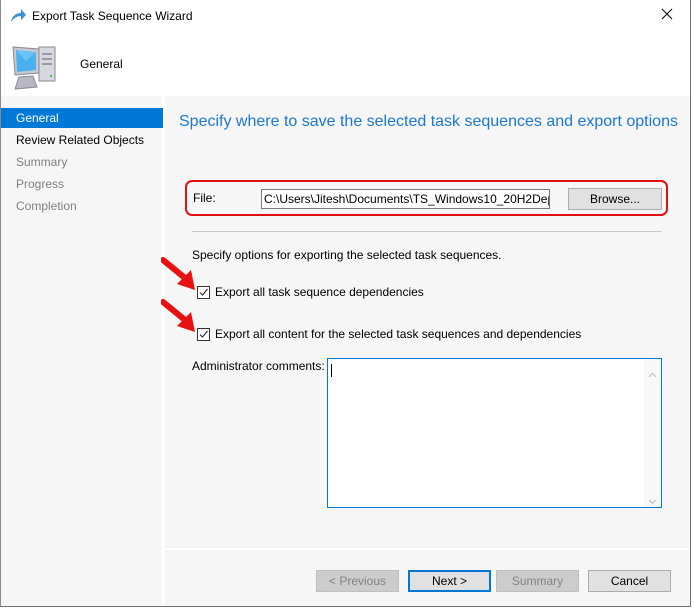 Image resolution: width=694 pixels, height=610 pixels. I want to click on file-label: File:, so click(204, 198).